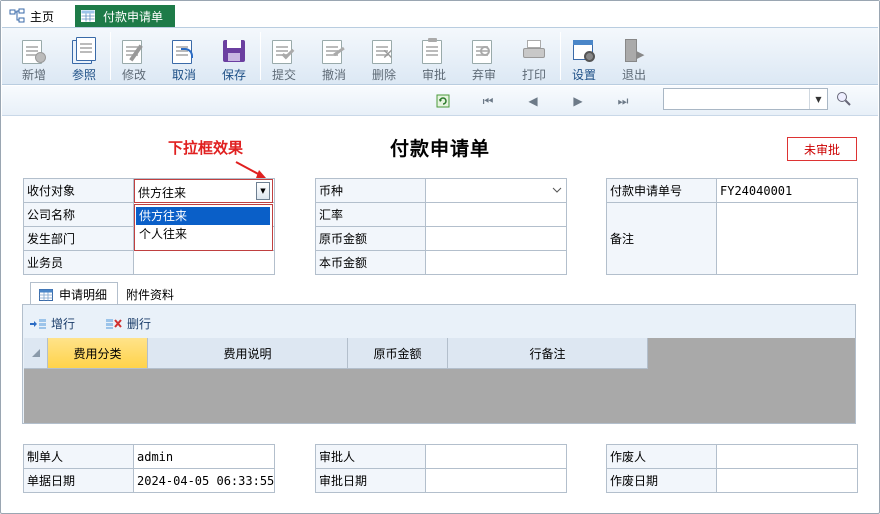 Image resolution: width=880 pixels, height=514 pixels. Describe the element at coordinates (496, 480) in the screenshot. I see `approve-date-field` at that location.